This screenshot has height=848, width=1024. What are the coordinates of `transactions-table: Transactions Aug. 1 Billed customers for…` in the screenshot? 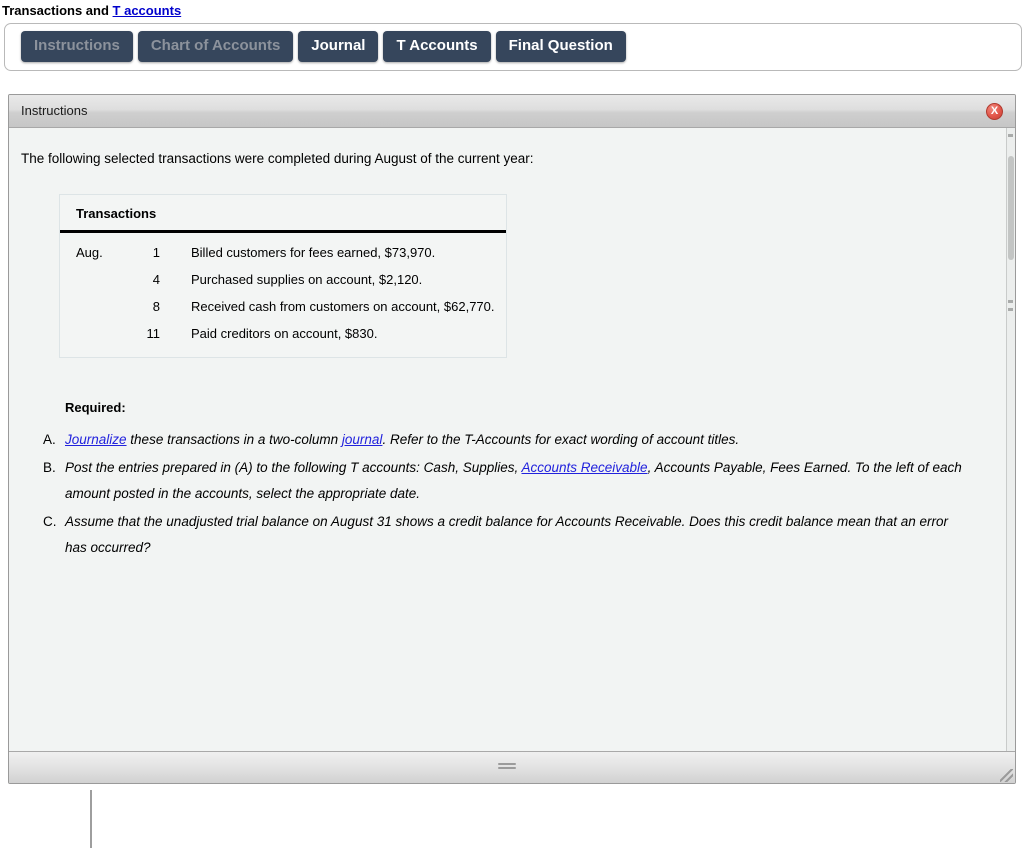 It's located at (283, 276).